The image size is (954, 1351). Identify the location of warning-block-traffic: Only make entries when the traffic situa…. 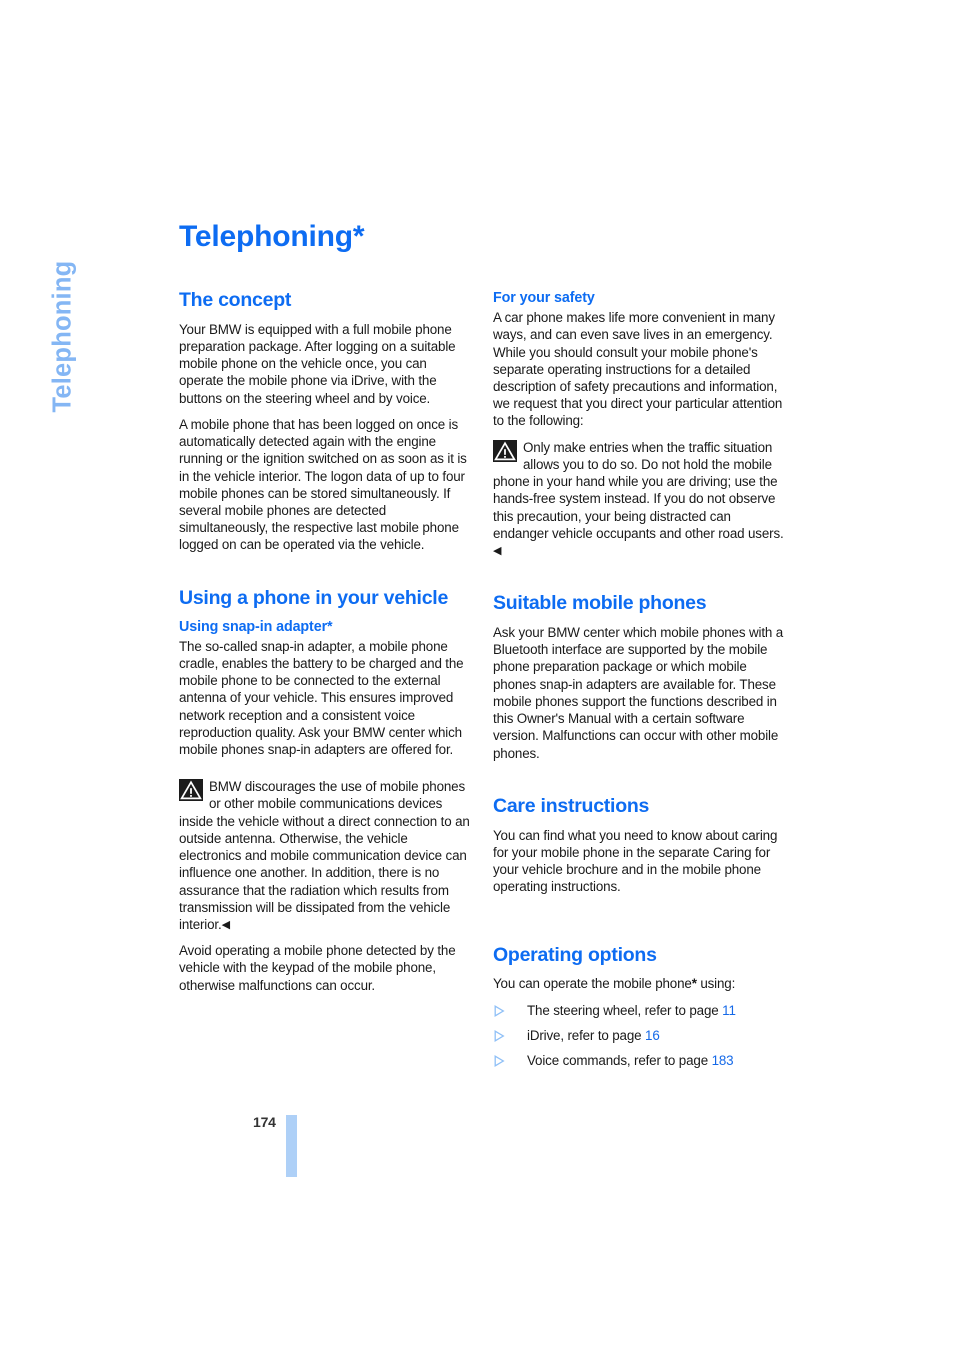
(638, 499).